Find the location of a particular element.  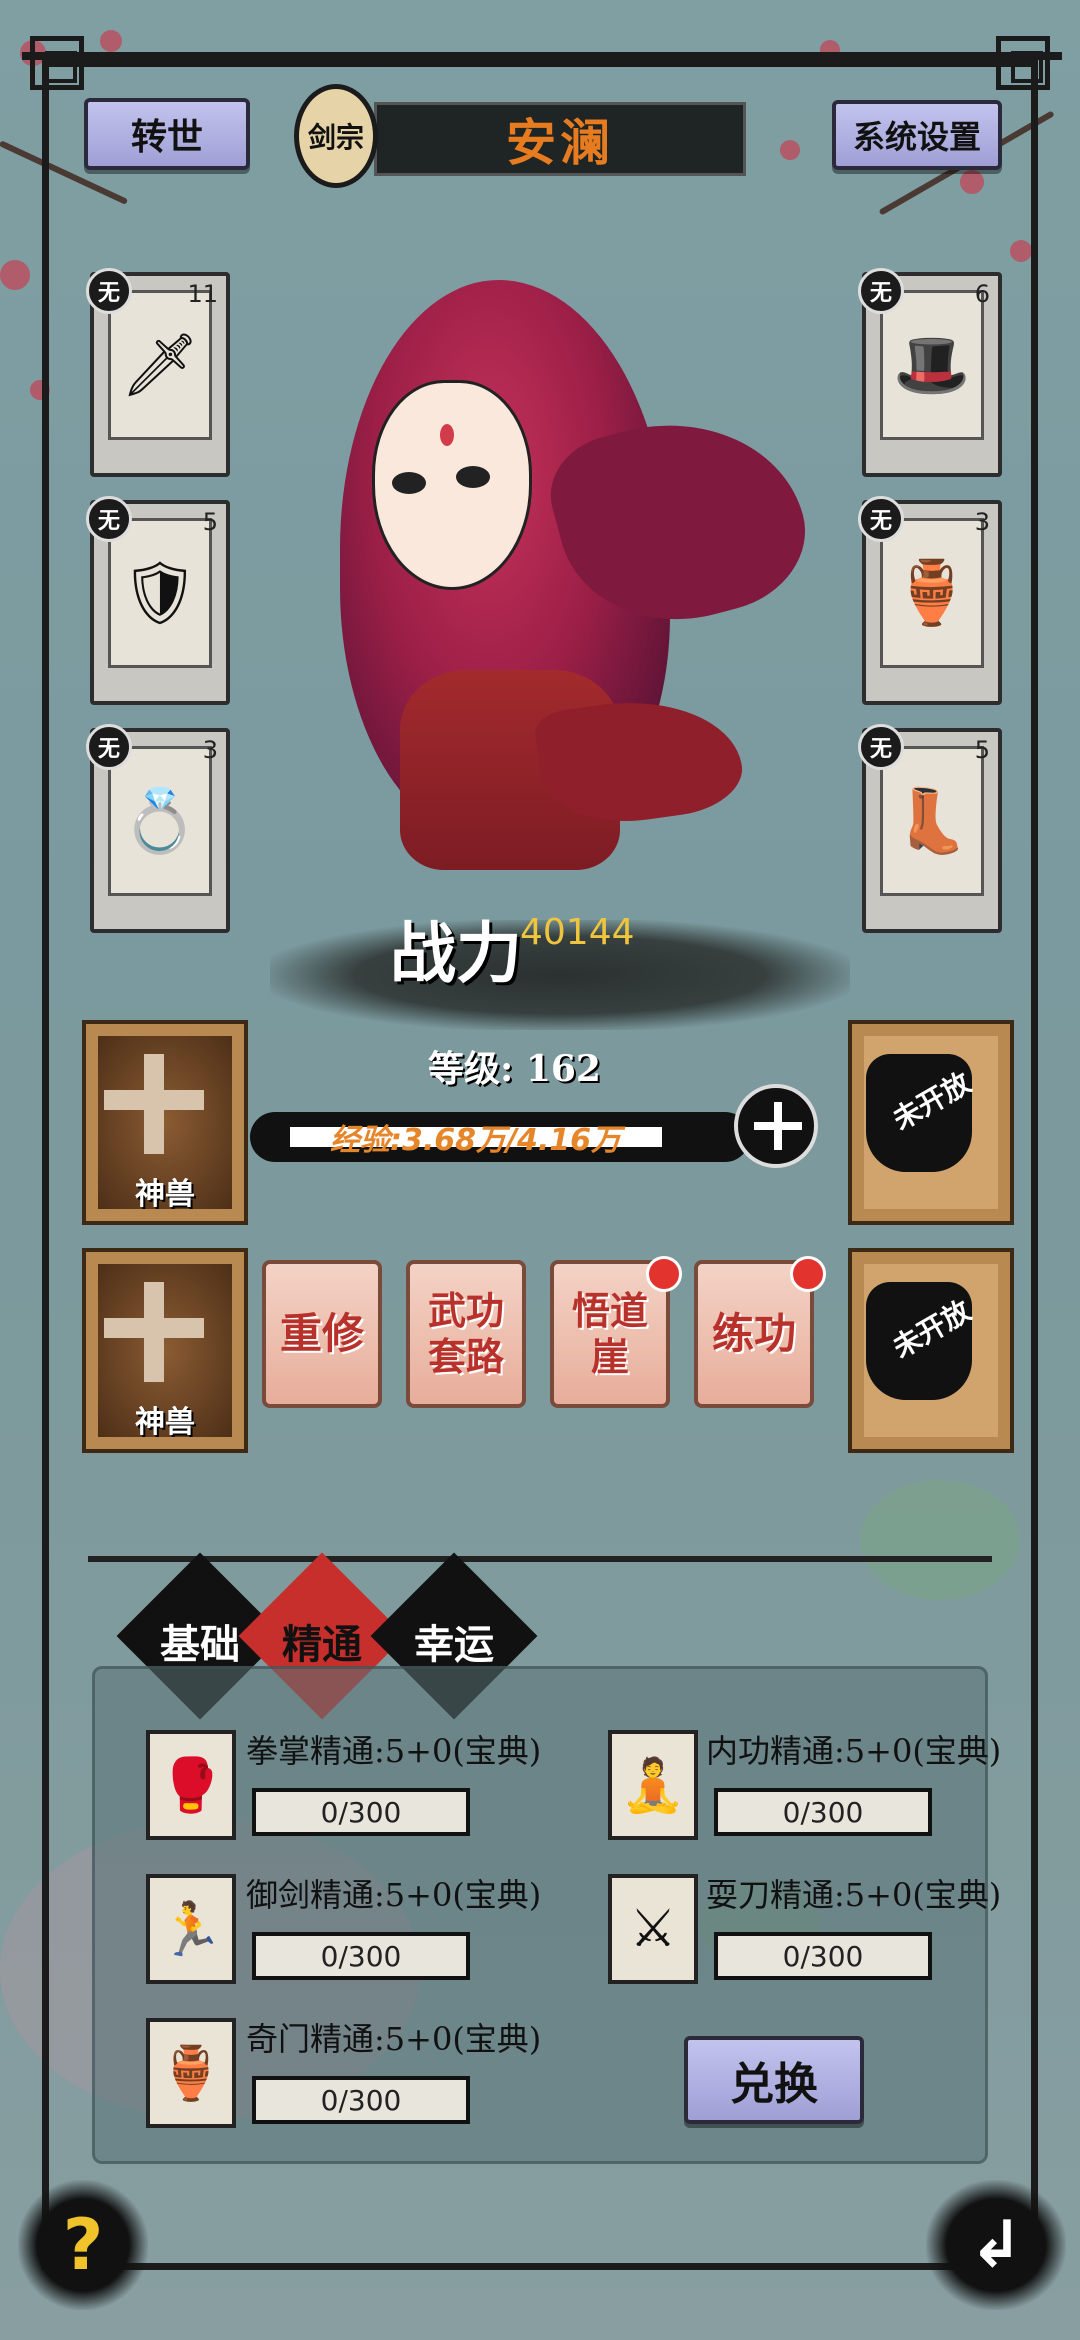

crossed-blades-icon: ⚔ is located at coordinates (653, 1929).